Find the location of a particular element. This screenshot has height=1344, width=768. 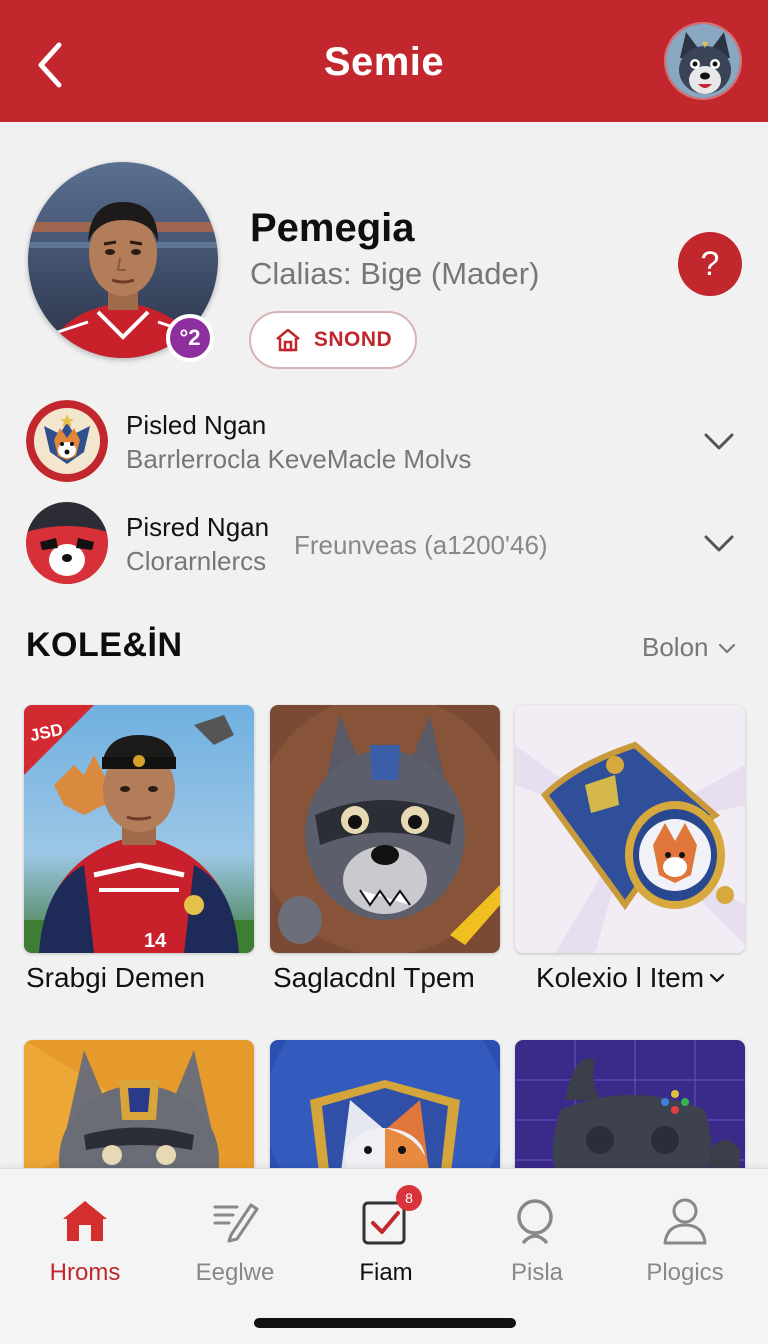

wolf-mascot-image is located at coordinates (385, 829).